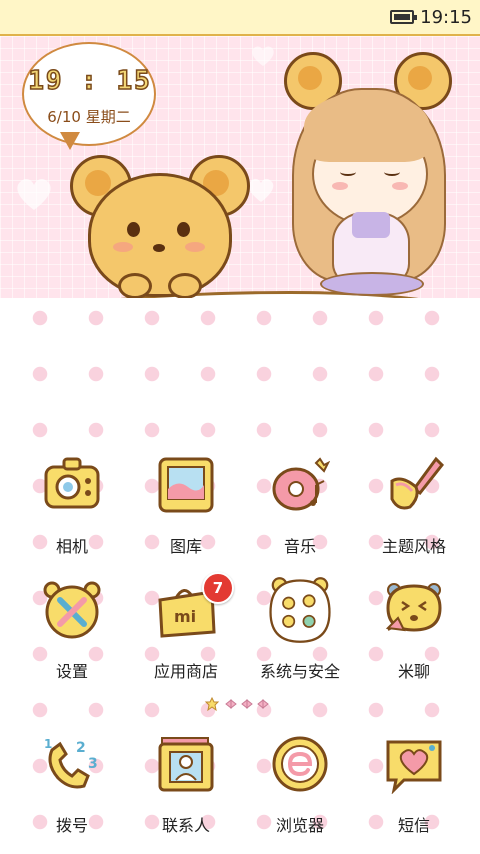  I want to click on michat-icon, so click(413, 607).